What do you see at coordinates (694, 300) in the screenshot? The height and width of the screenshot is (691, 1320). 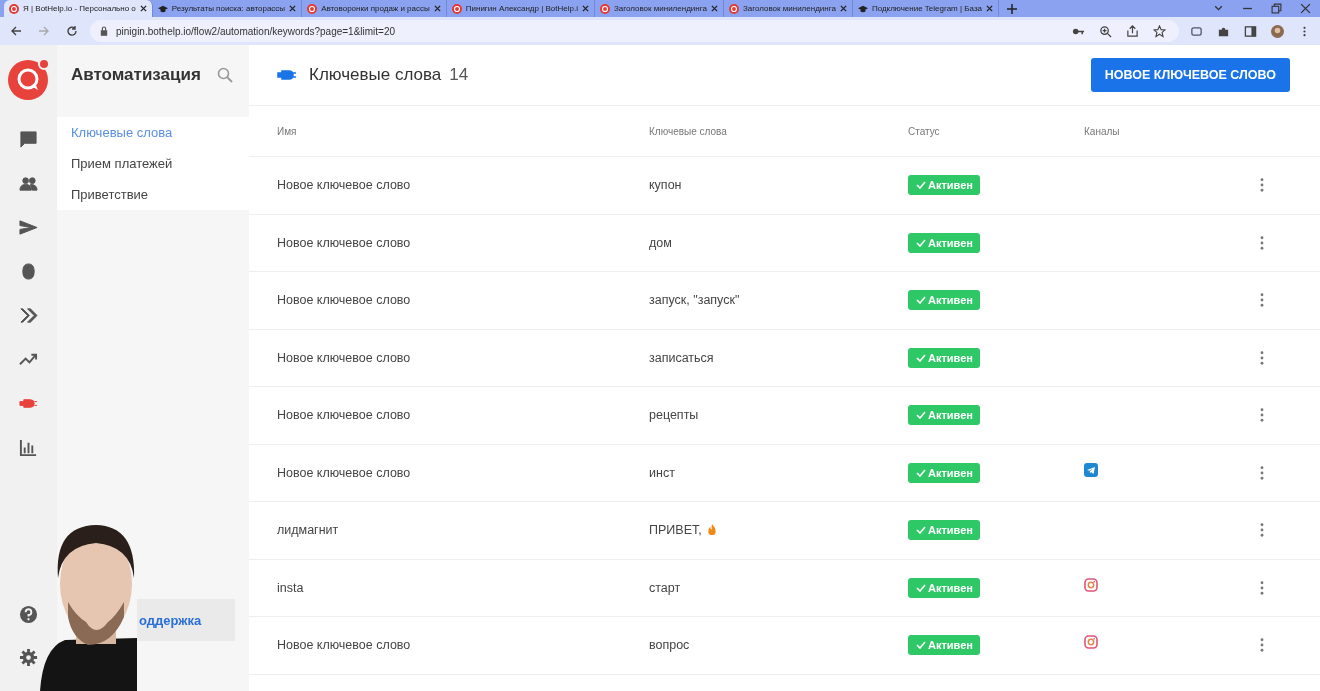 I see `keyword-text: запуск, "запуск"` at bounding box center [694, 300].